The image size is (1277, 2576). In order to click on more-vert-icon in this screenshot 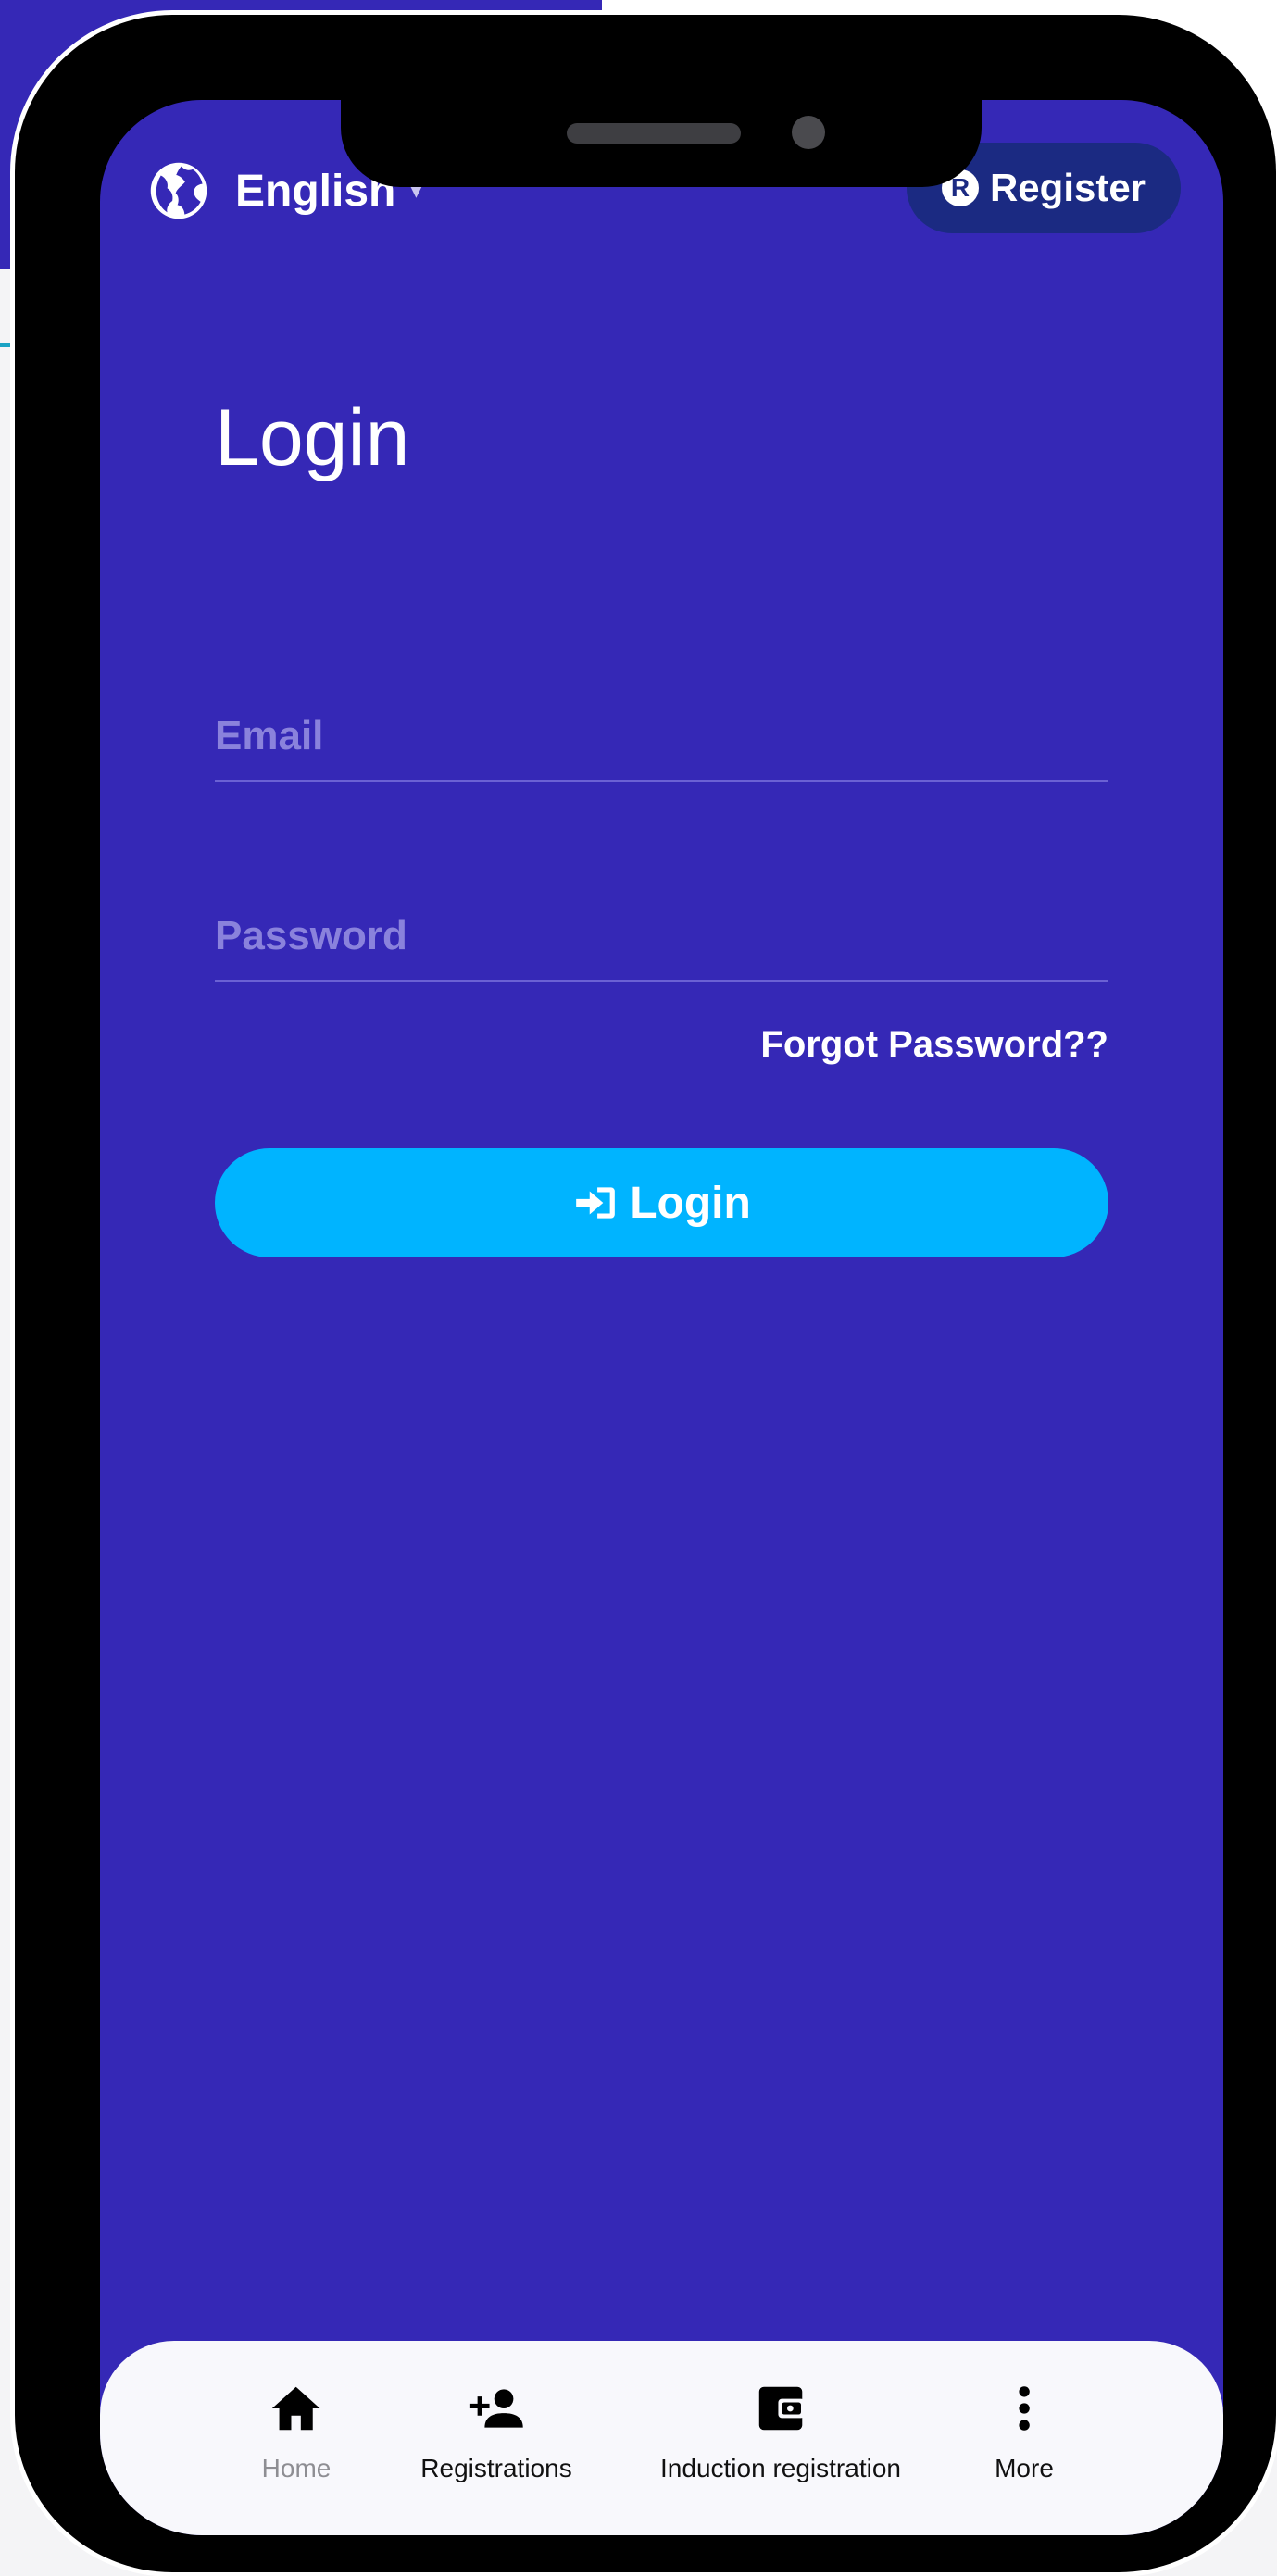, I will do `click(1024, 2408)`.